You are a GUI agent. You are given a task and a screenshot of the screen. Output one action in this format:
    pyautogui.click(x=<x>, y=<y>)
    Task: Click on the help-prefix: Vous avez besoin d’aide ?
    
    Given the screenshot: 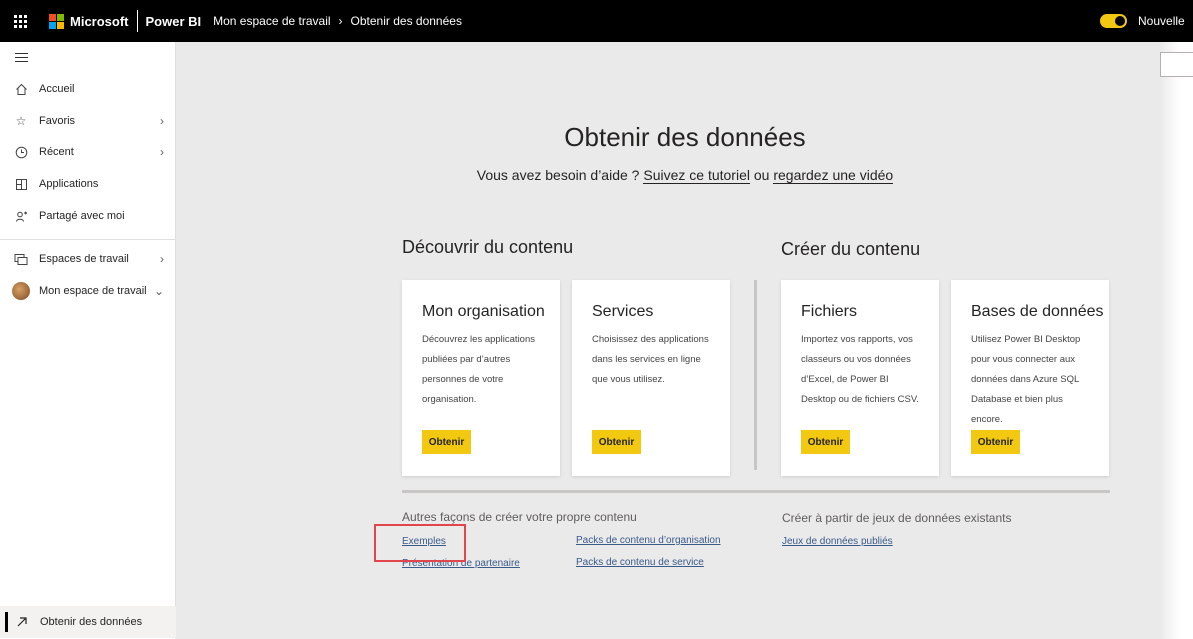 What is the action you would take?
    pyautogui.click(x=558, y=175)
    